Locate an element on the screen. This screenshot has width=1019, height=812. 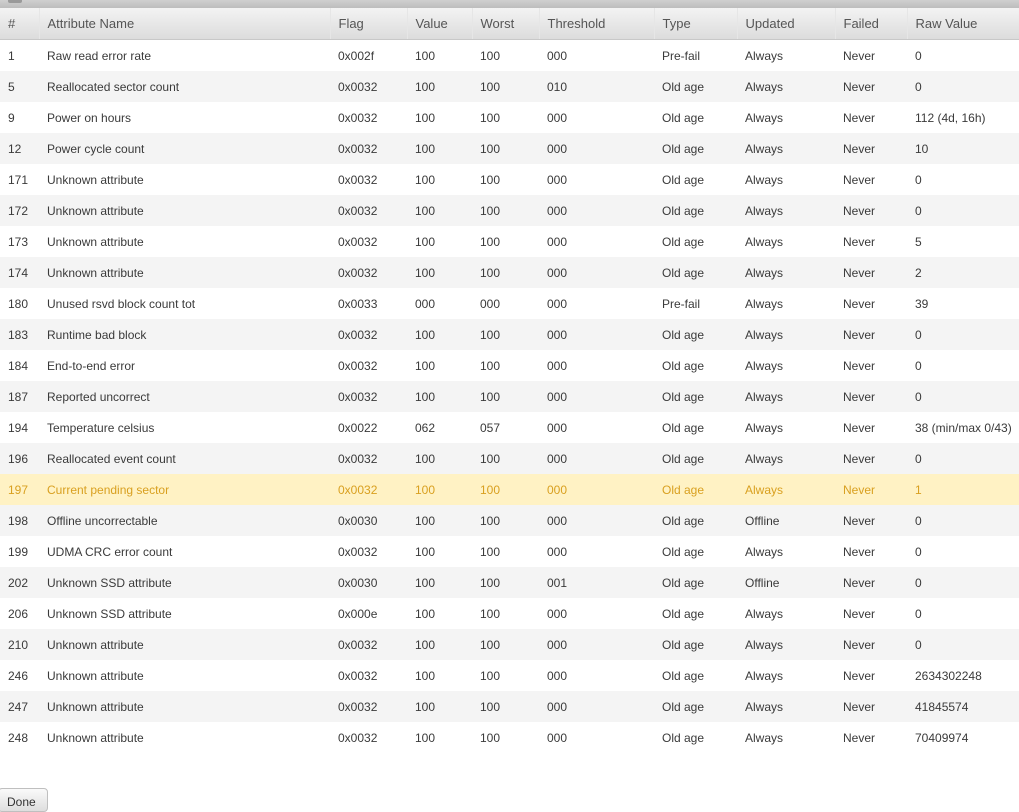
cell-flag: 0x000e is located at coordinates (368, 613).